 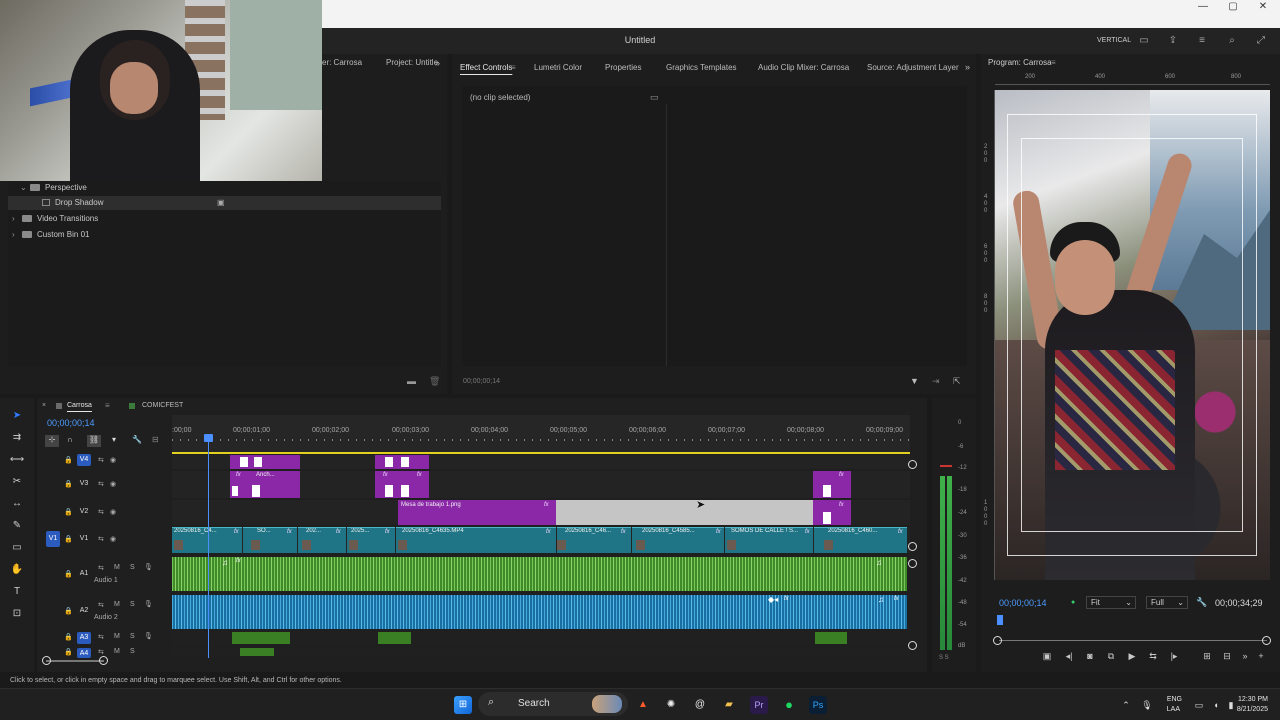 What do you see at coordinates (402, 484) in the screenshot?
I see `clip-v3: fx fx` at bounding box center [402, 484].